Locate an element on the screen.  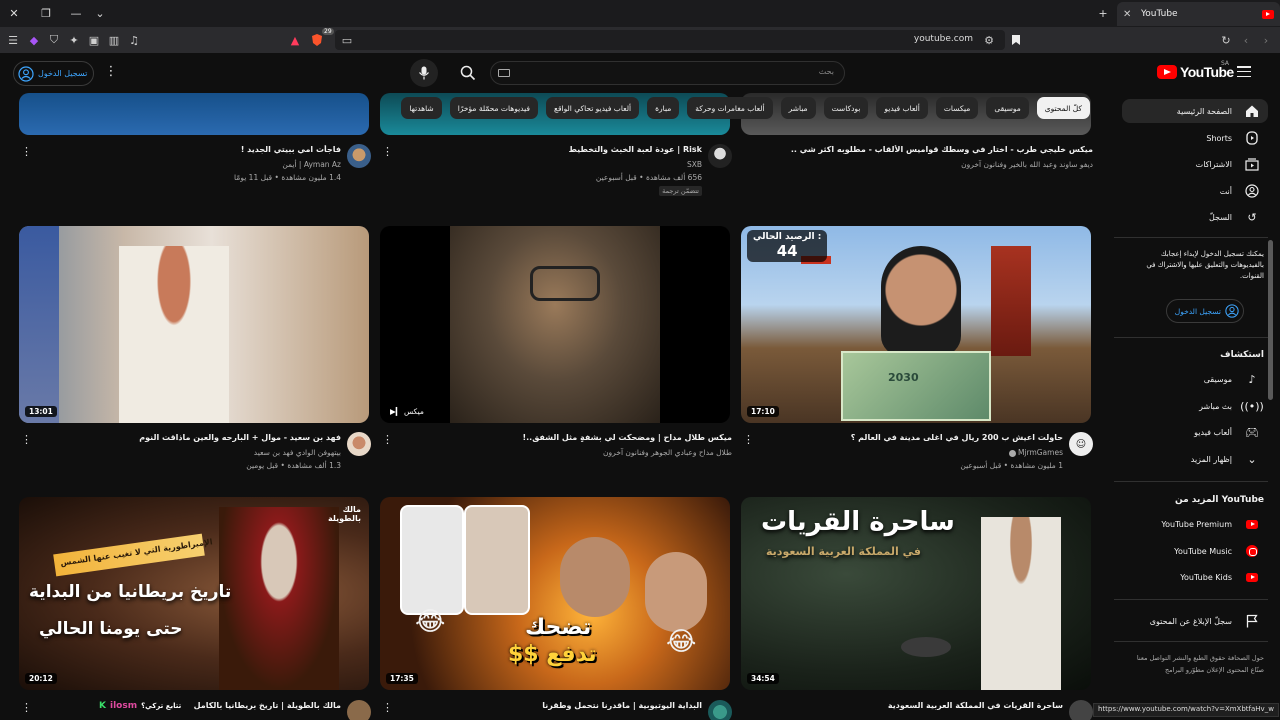
shield-icon: ⛉ is located at coordinates (54, 40).